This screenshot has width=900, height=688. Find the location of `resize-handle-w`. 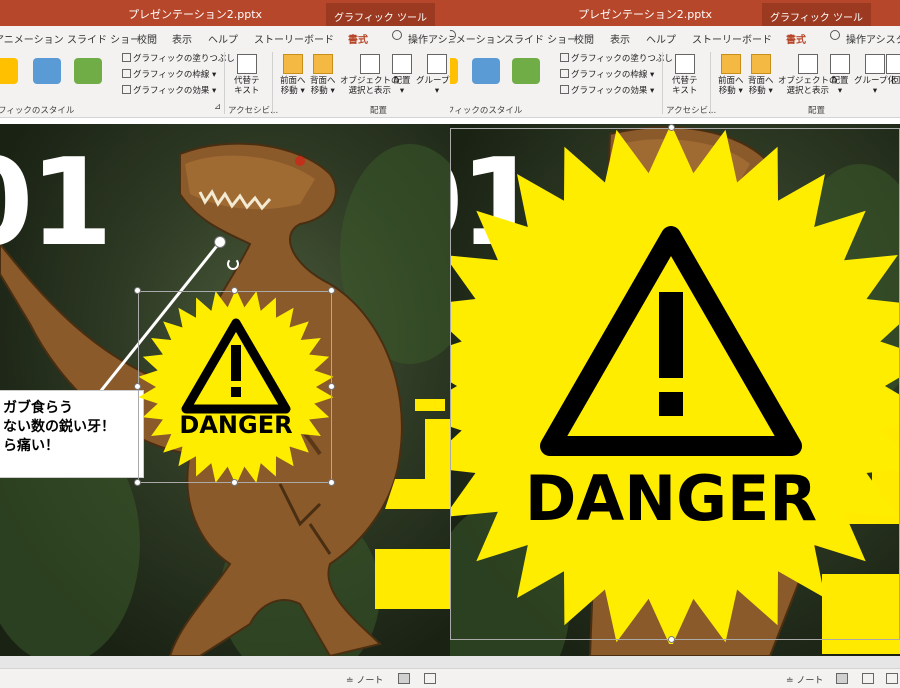

resize-handle-w is located at coordinates (137, 386).